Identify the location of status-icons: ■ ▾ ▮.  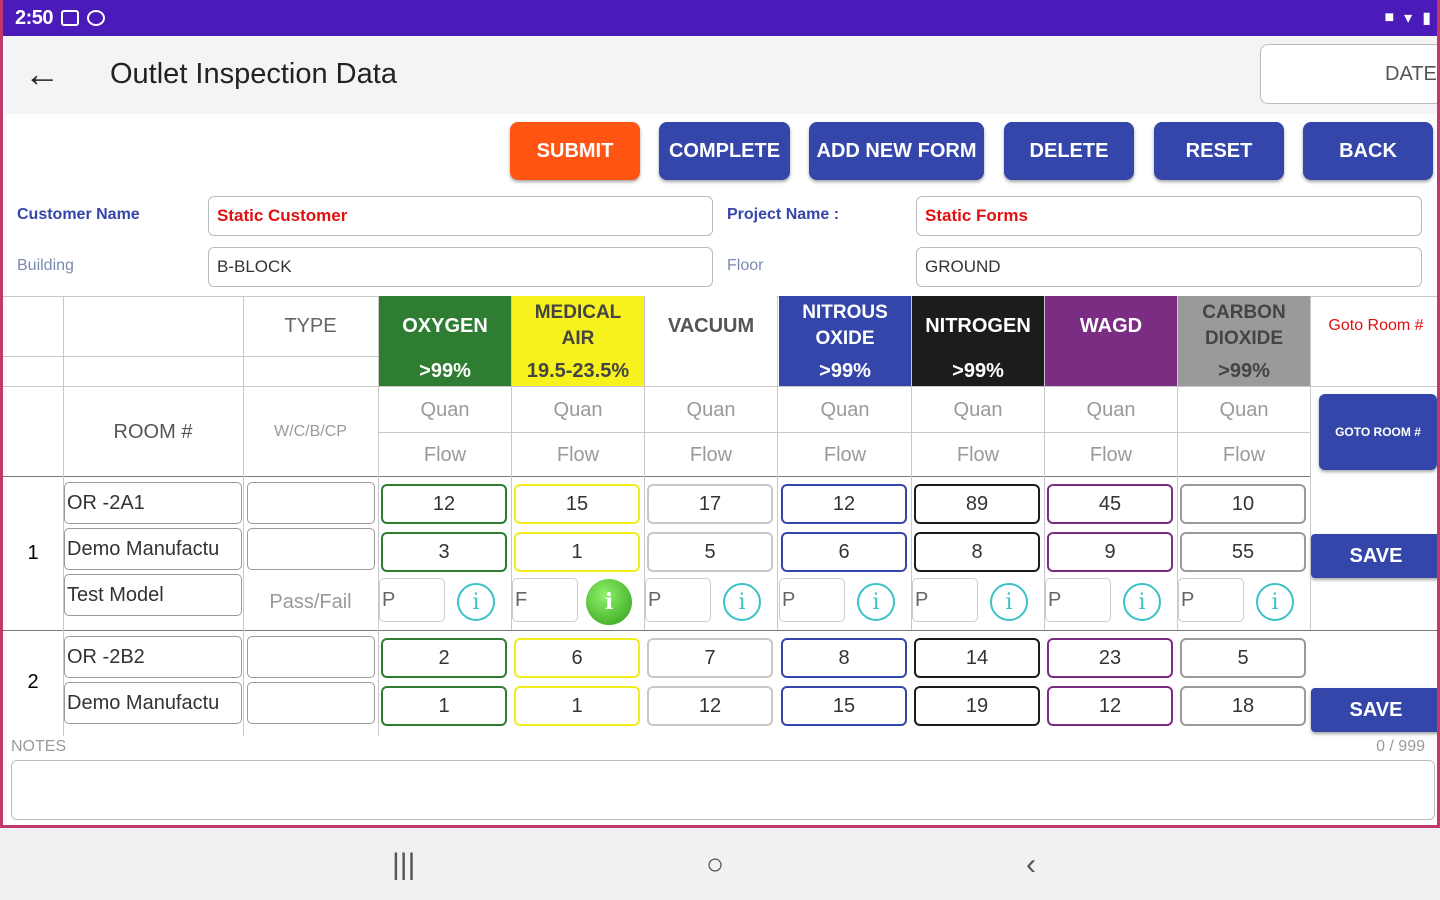
(1407, 18).